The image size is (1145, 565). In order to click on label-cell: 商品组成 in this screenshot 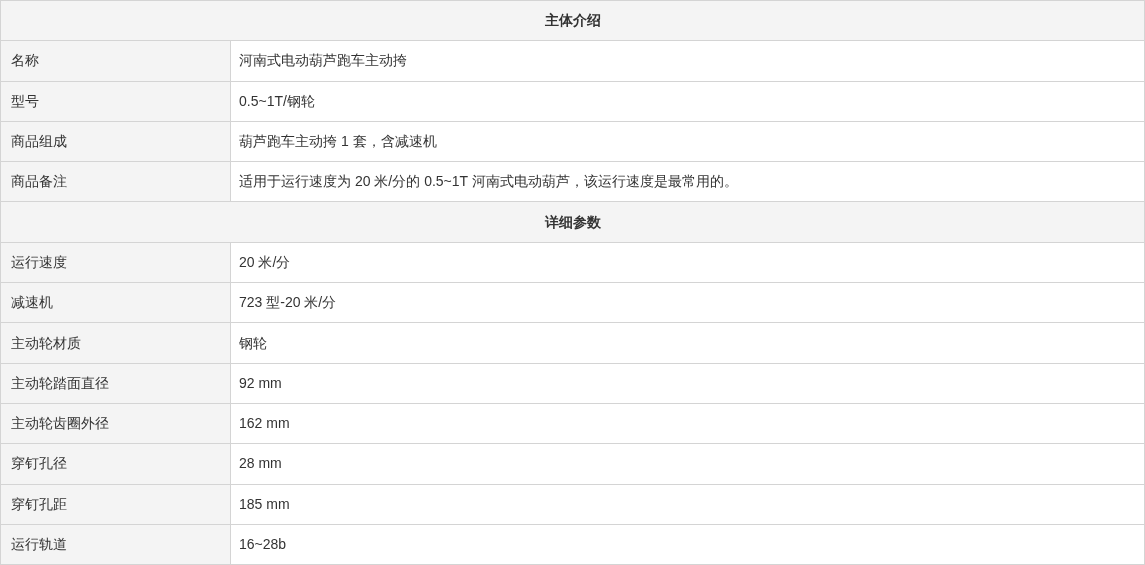, I will do `click(116, 142)`.